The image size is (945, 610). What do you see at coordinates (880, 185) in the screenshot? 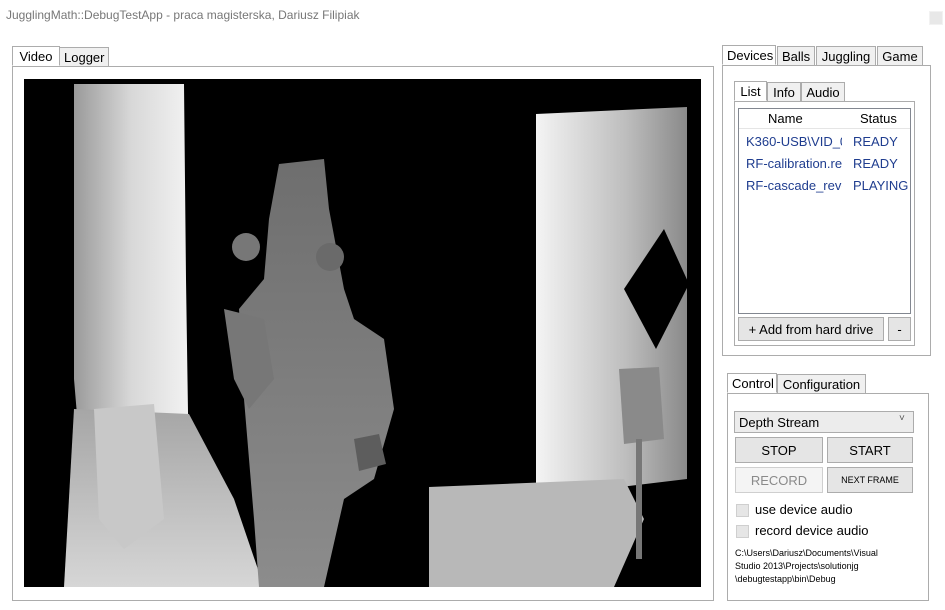
I see `list-item-status: PLAYING` at bounding box center [880, 185].